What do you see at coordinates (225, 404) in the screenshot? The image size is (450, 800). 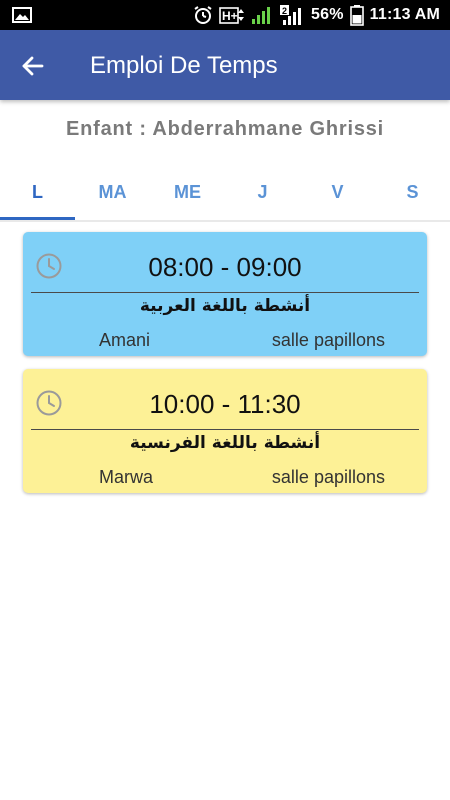 I see `session-time: 10:00 - 11:30` at bounding box center [225, 404].